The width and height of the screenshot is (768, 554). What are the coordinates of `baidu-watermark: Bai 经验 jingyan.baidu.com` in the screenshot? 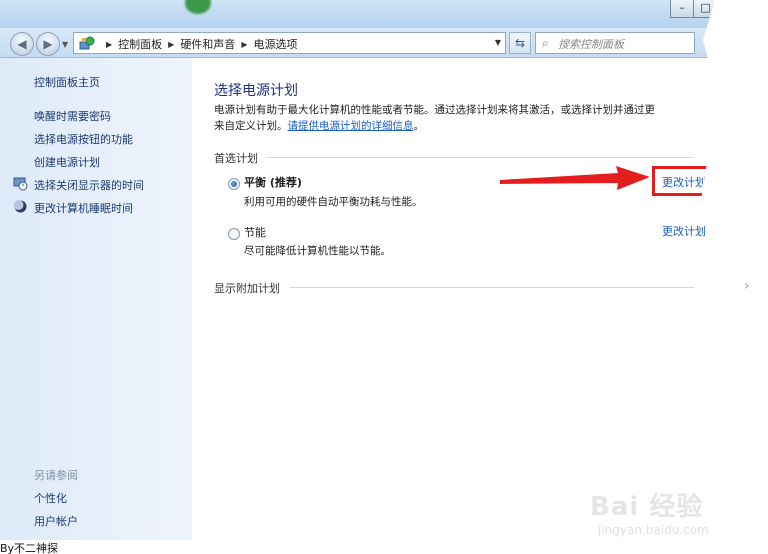 It's located at (649, 511).